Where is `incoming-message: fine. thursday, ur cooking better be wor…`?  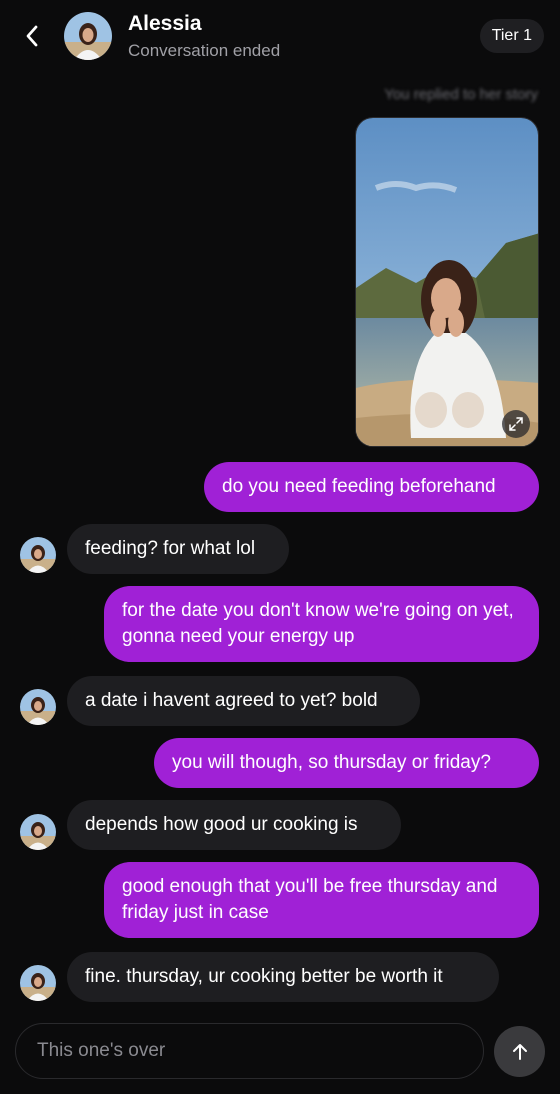 incoming-message: fine. thursday, ur cooking better be wor… is located at coordinates (283, 977).